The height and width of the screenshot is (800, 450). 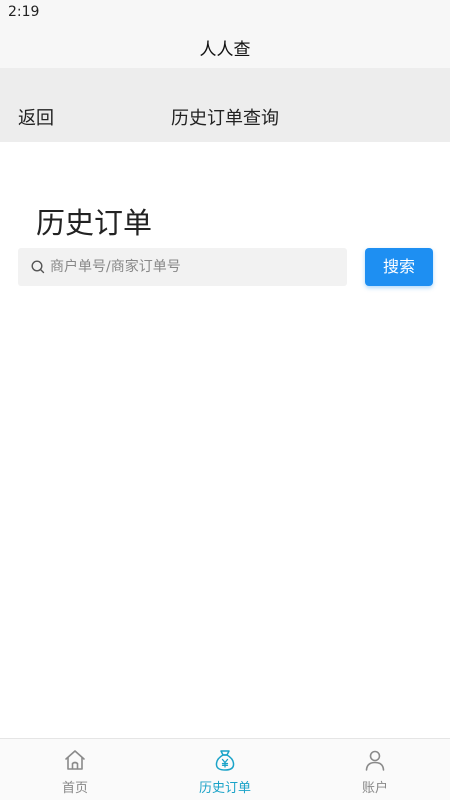 What do you see at coordinates (225, 118) in the screenshot?
I see `page-title: 历史订单查询` at bounding box center [225, 118].